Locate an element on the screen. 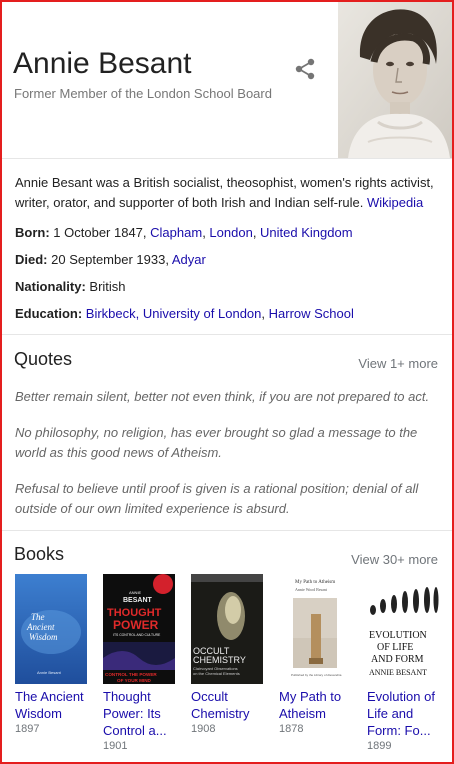 The height and width of the screenshot is (764, 454). share-icon is located at coordinates (305, 69).